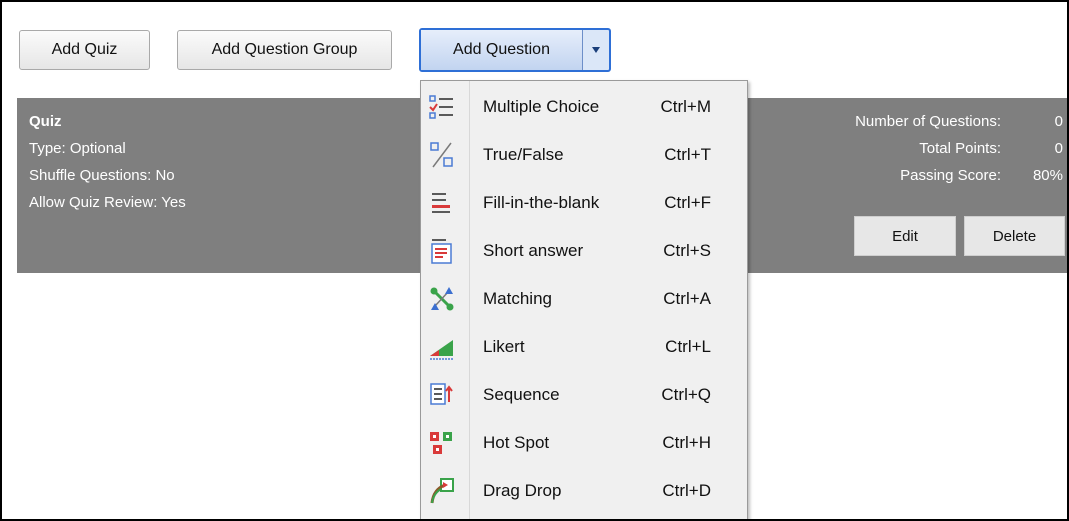  I want to click on menu-item-sequence: Sequence Ctrl+Q, so click(584, 395).